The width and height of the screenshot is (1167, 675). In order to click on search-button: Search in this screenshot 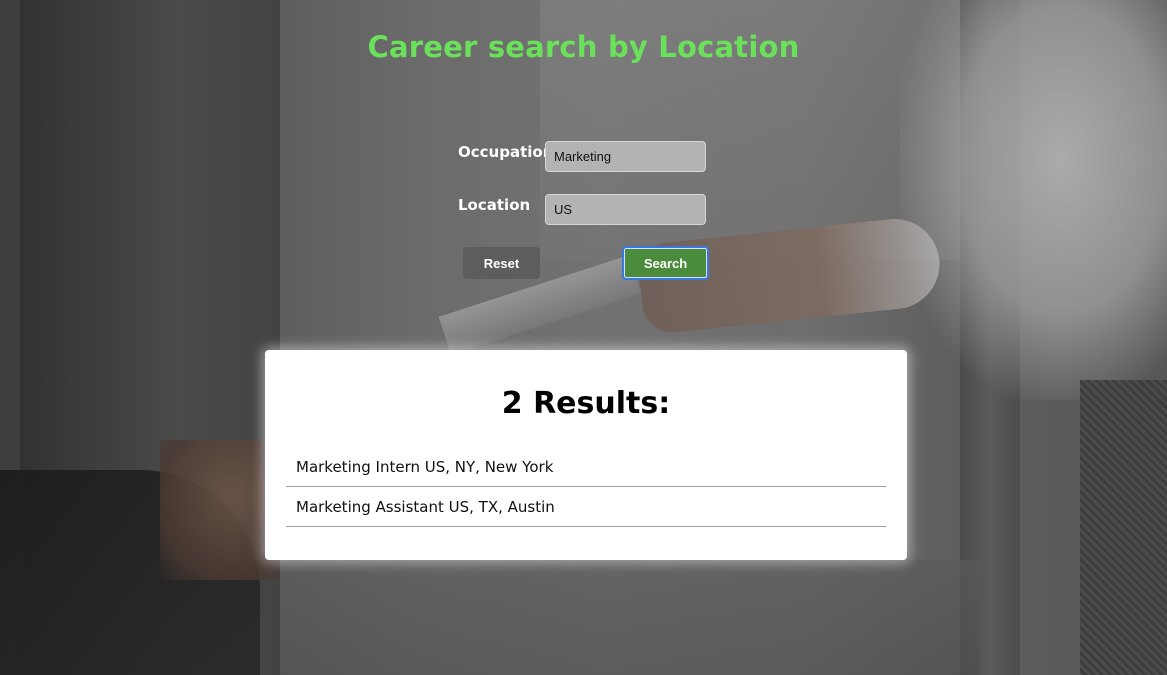, I will do `click(665, 263)`.